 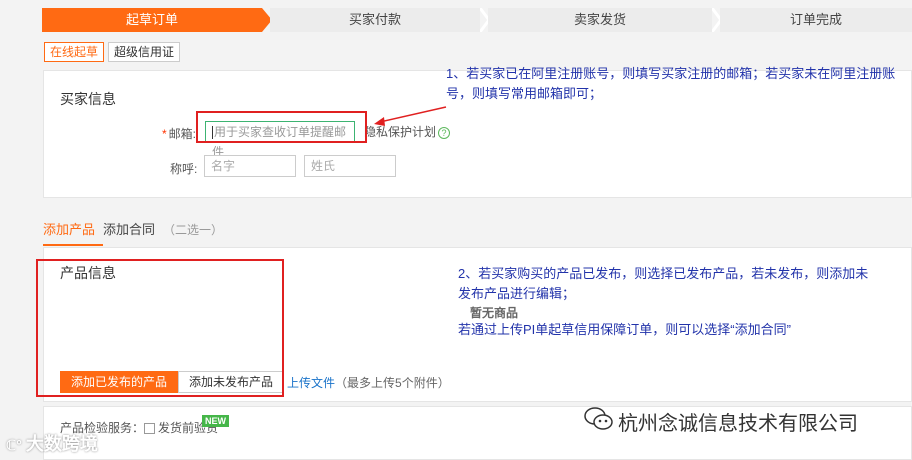 What do you see at coordinates (738, 424) in the screenshot?
I see `company-watermark: 杭州念诚信息技术有限公司` at bounding box center [738, 424].